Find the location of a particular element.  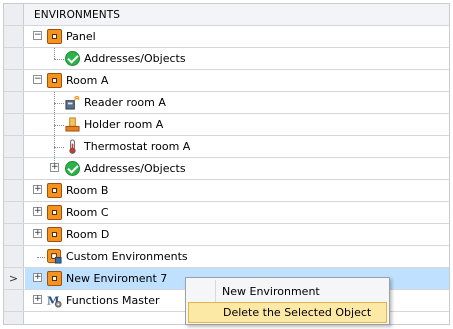

header-cell: ENVIRONMENTS is located at coordinates (237, 14).